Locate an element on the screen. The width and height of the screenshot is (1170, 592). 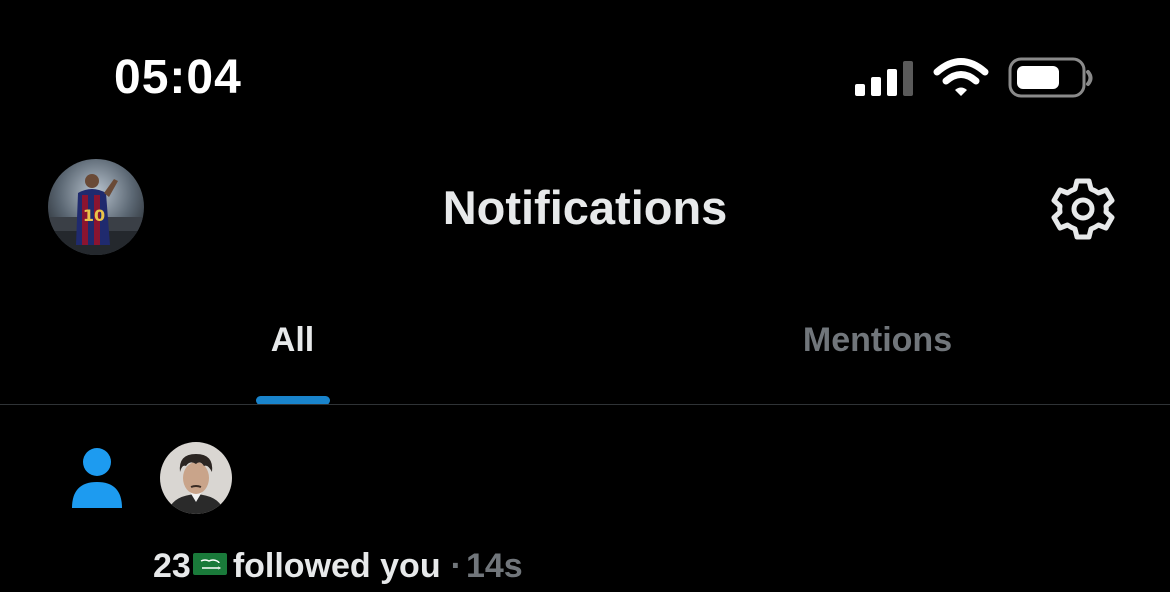
saudi-flag-icon is located at coordinates (209, 564).